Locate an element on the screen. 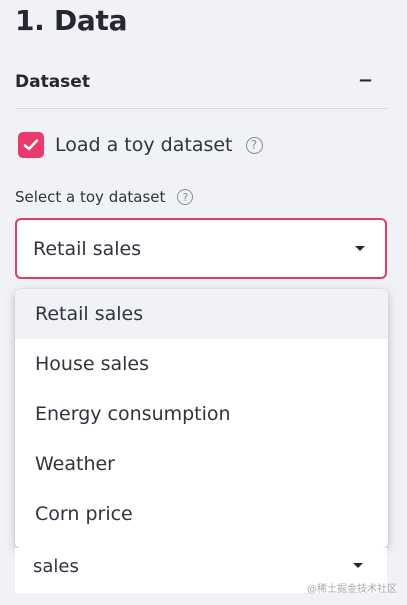 This screenshot has height=605, width=407. section-divider is located at coordinates (201, 108).